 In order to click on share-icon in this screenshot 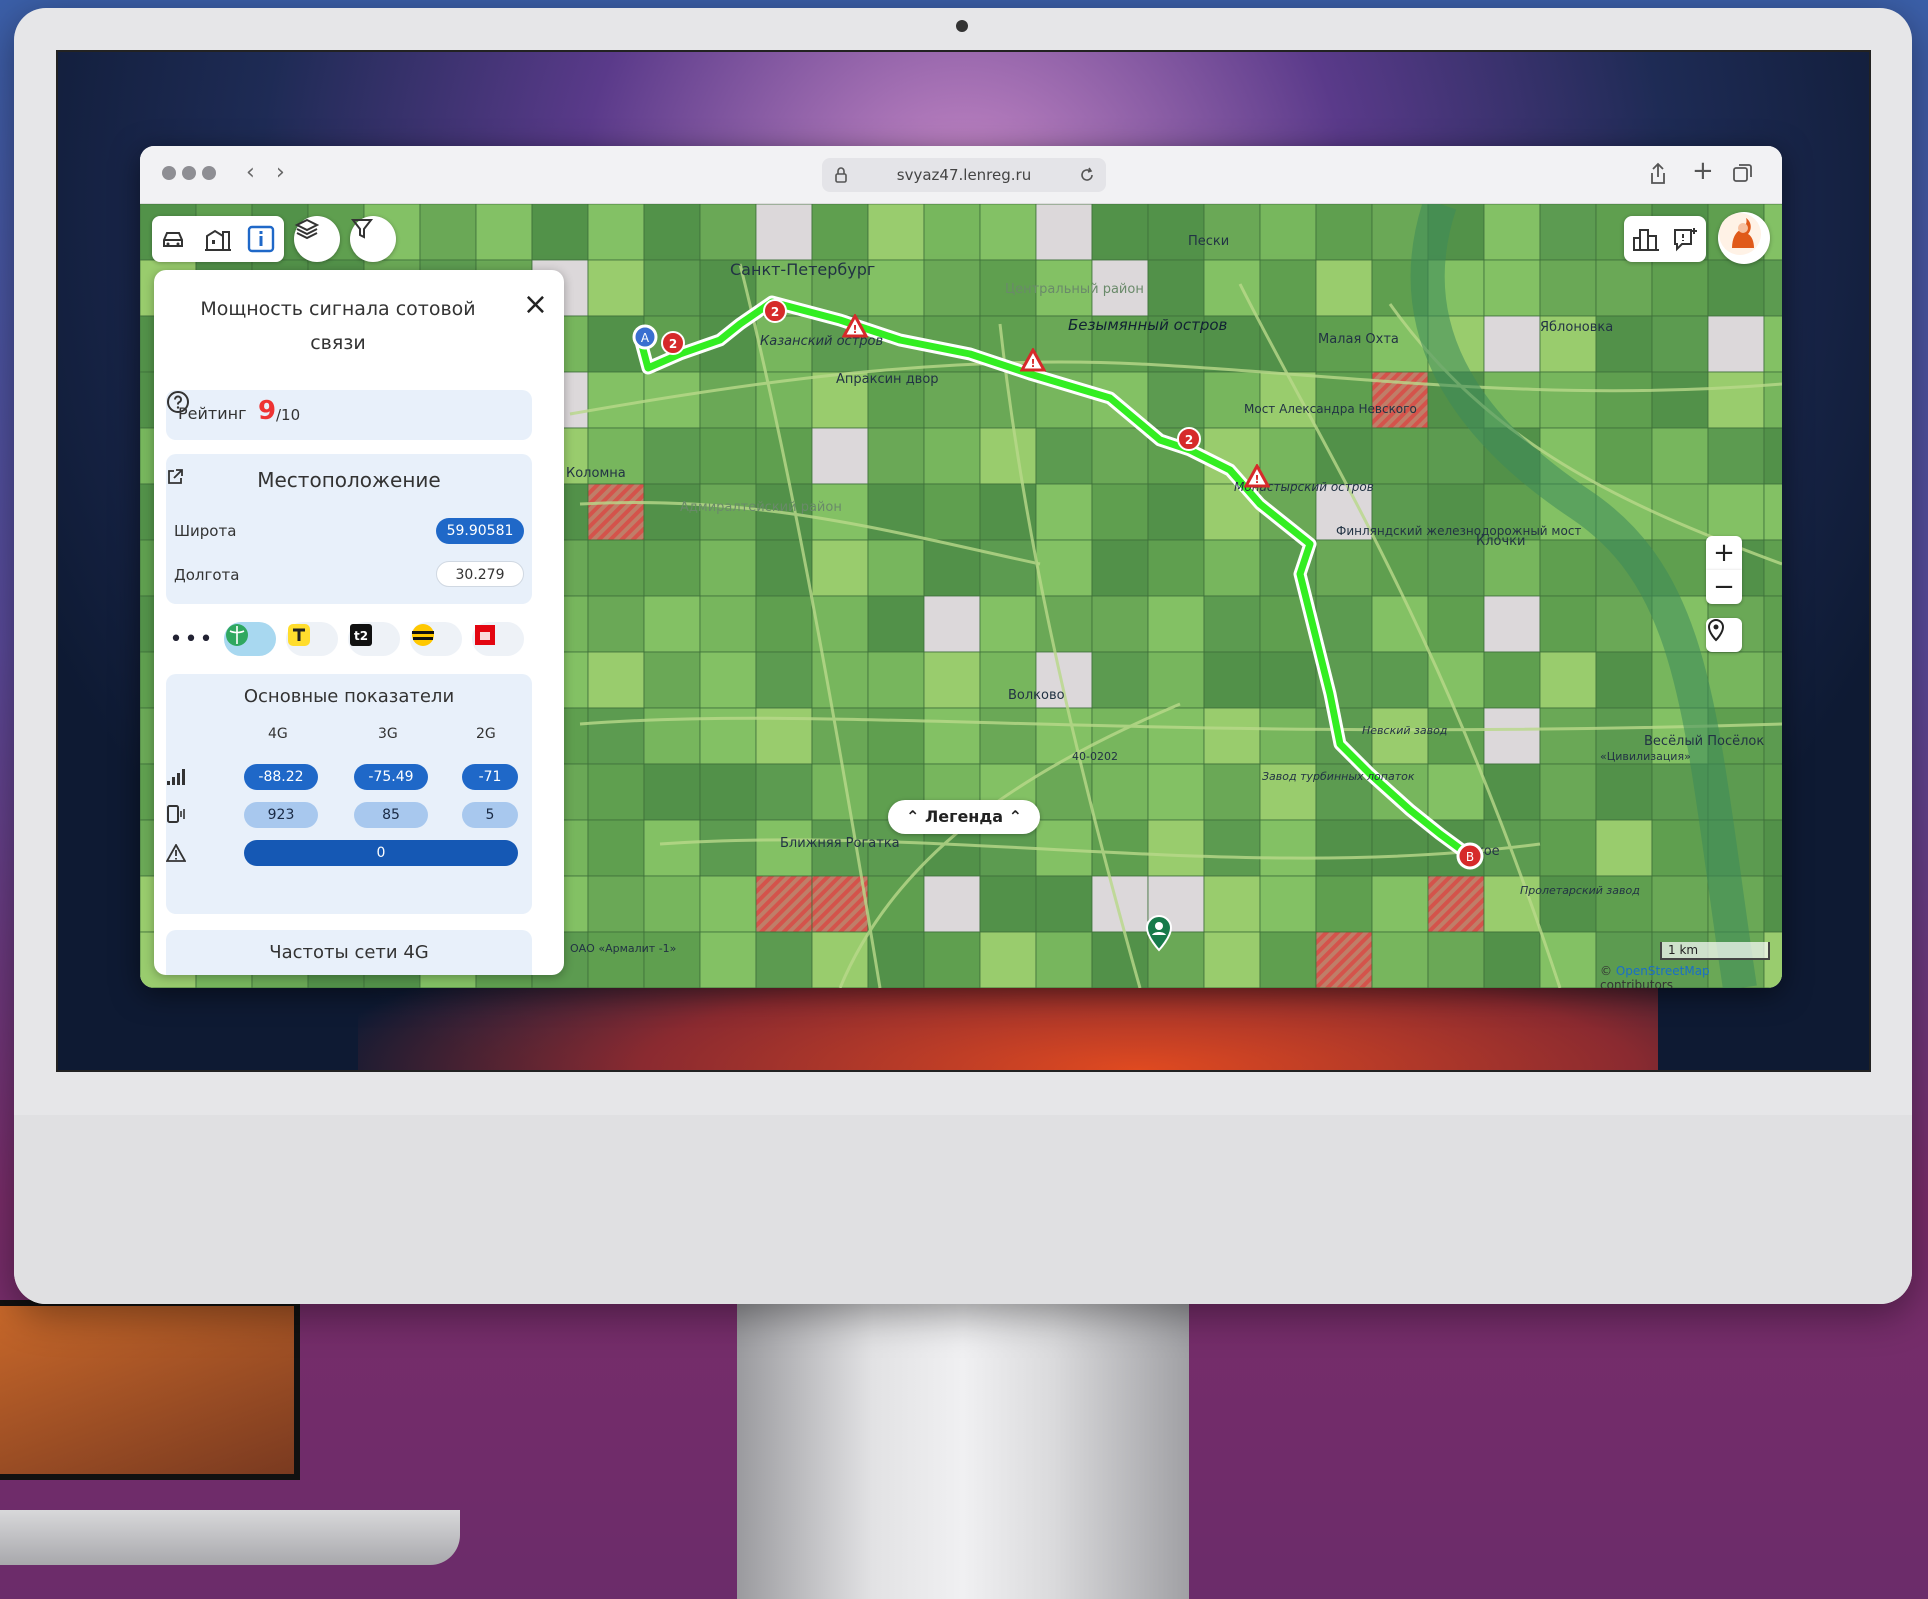, I will do `click(1658, 174)`.